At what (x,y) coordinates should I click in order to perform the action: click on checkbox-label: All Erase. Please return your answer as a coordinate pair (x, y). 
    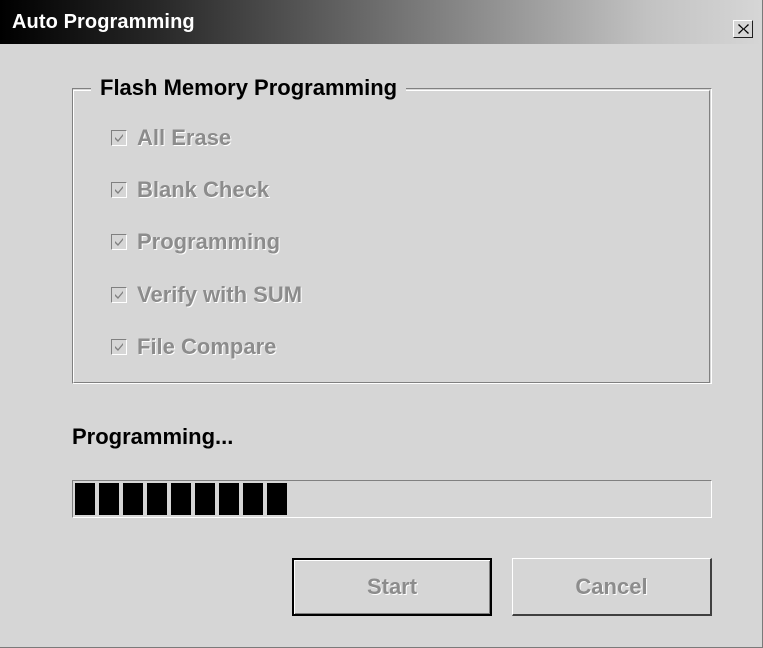
    Looking at the image, I should click on (184, 137).